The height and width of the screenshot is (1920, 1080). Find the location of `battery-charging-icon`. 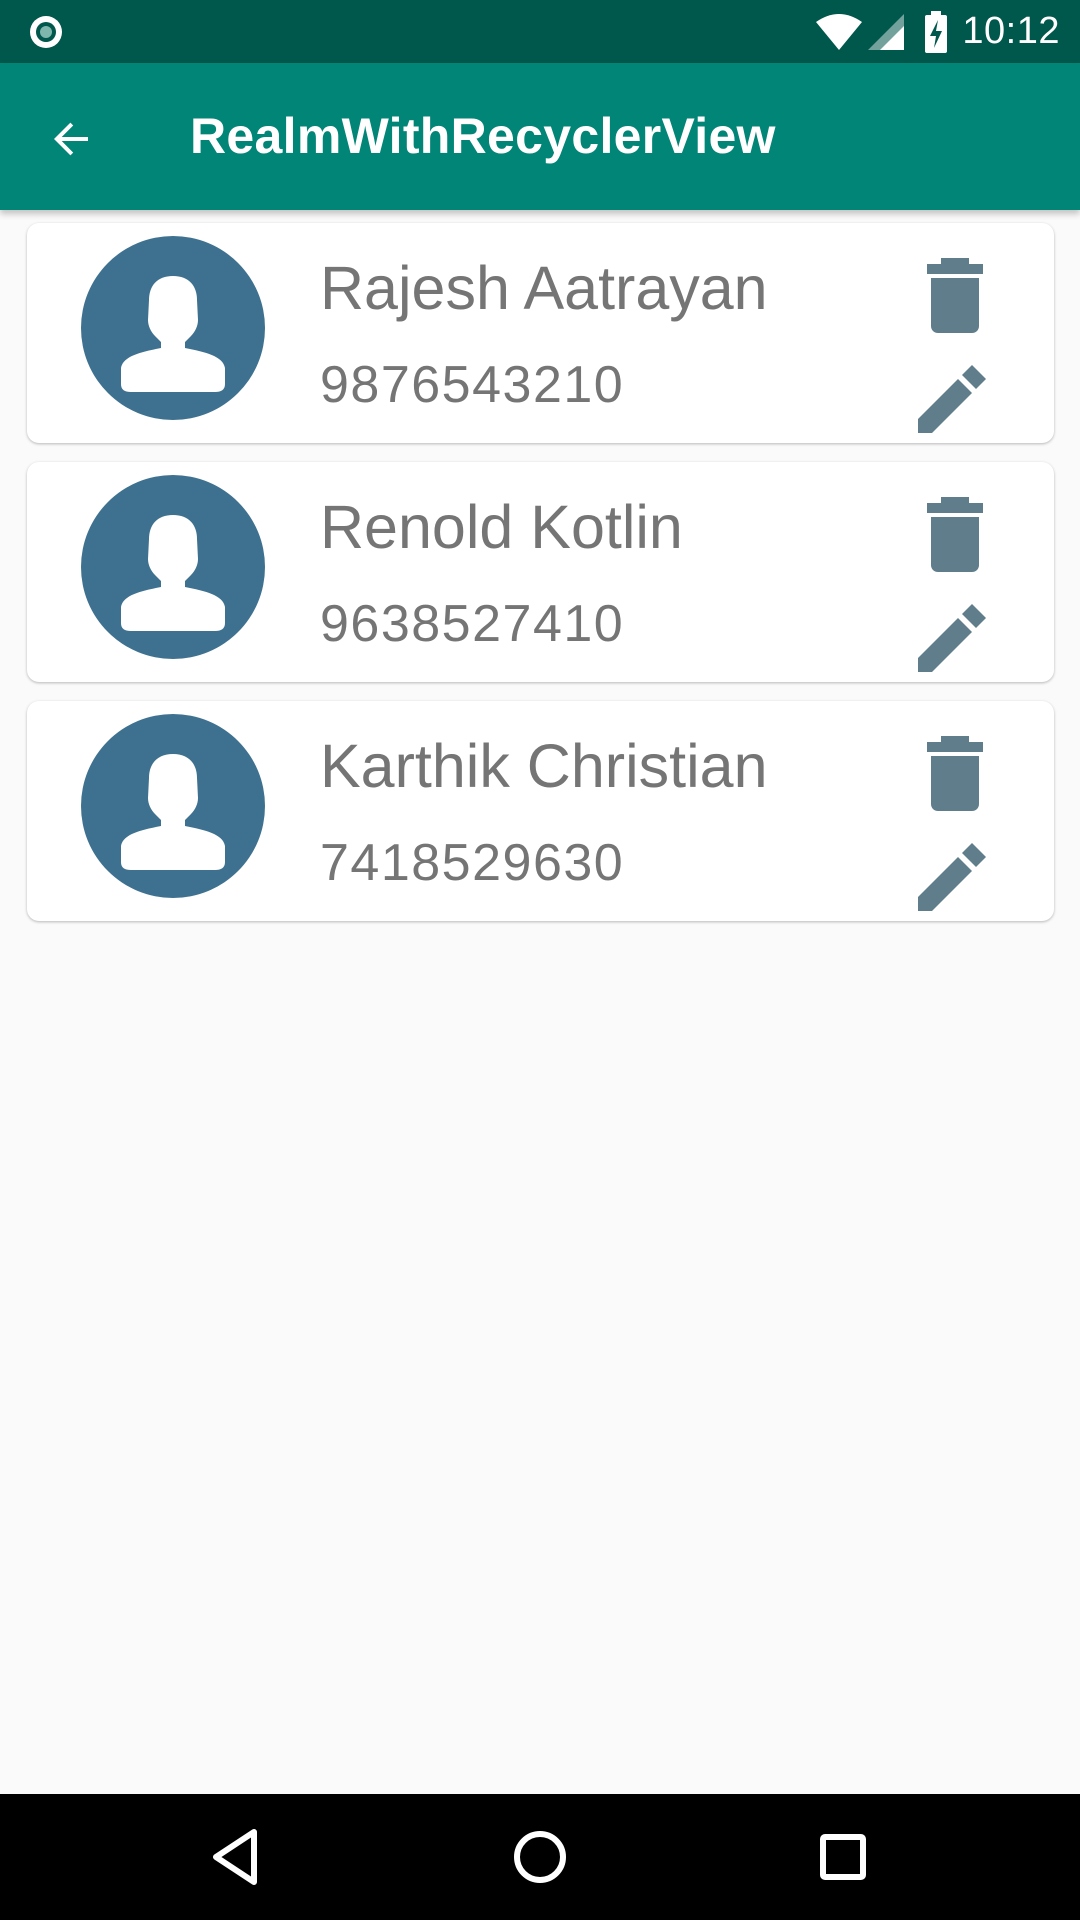

battery-charging-icon is located at coordinates (936, 31).